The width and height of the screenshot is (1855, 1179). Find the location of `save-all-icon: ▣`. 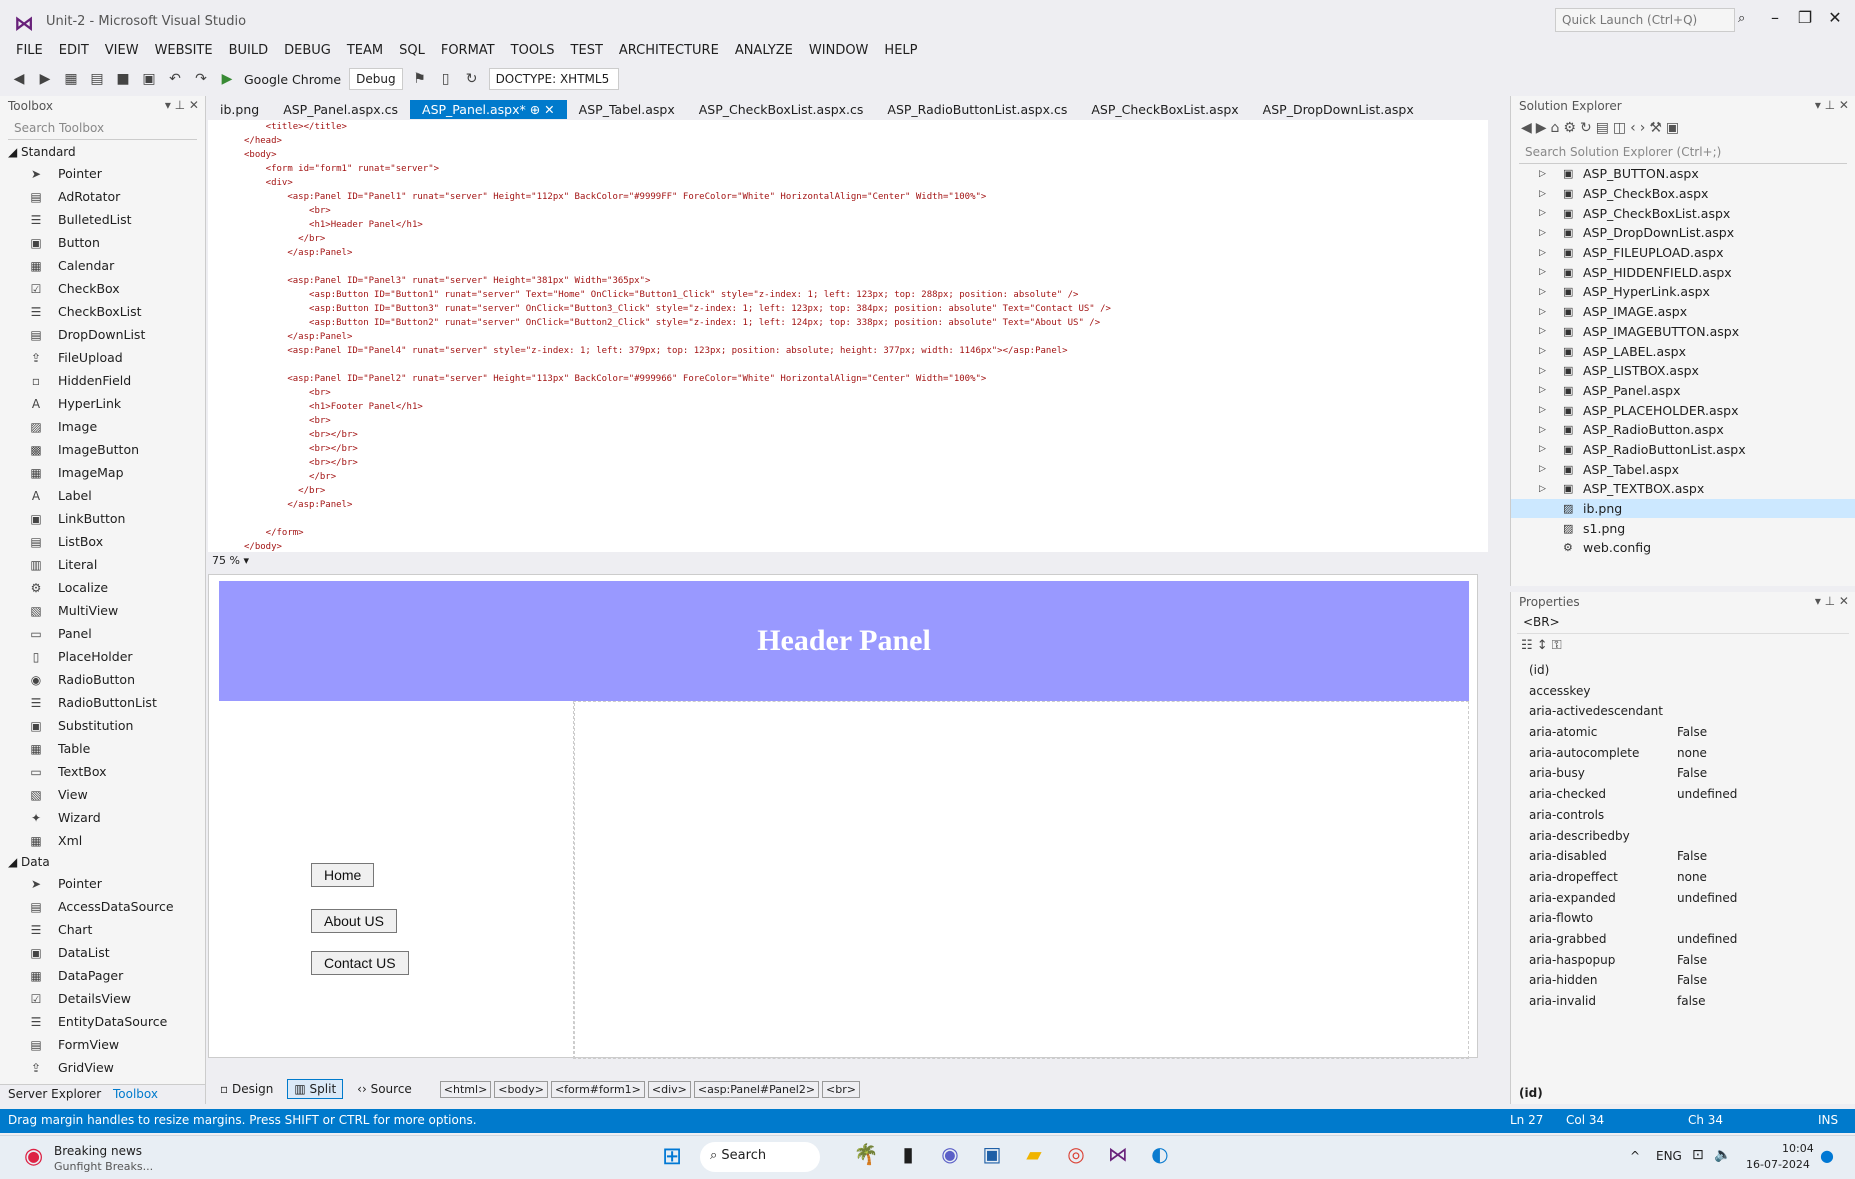

save-all-icon: ▣ is located at coordinates (149, 79).